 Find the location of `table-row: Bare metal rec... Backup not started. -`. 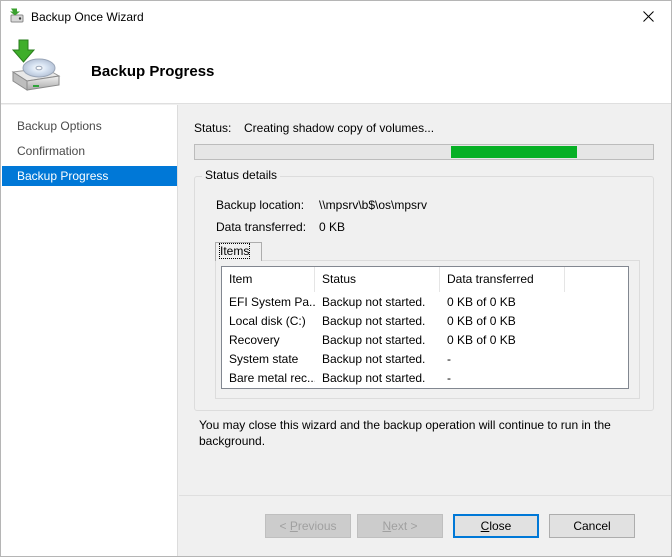

table-row: Bare metal rec... Backup not started. - is located at coordinates (425, 378).